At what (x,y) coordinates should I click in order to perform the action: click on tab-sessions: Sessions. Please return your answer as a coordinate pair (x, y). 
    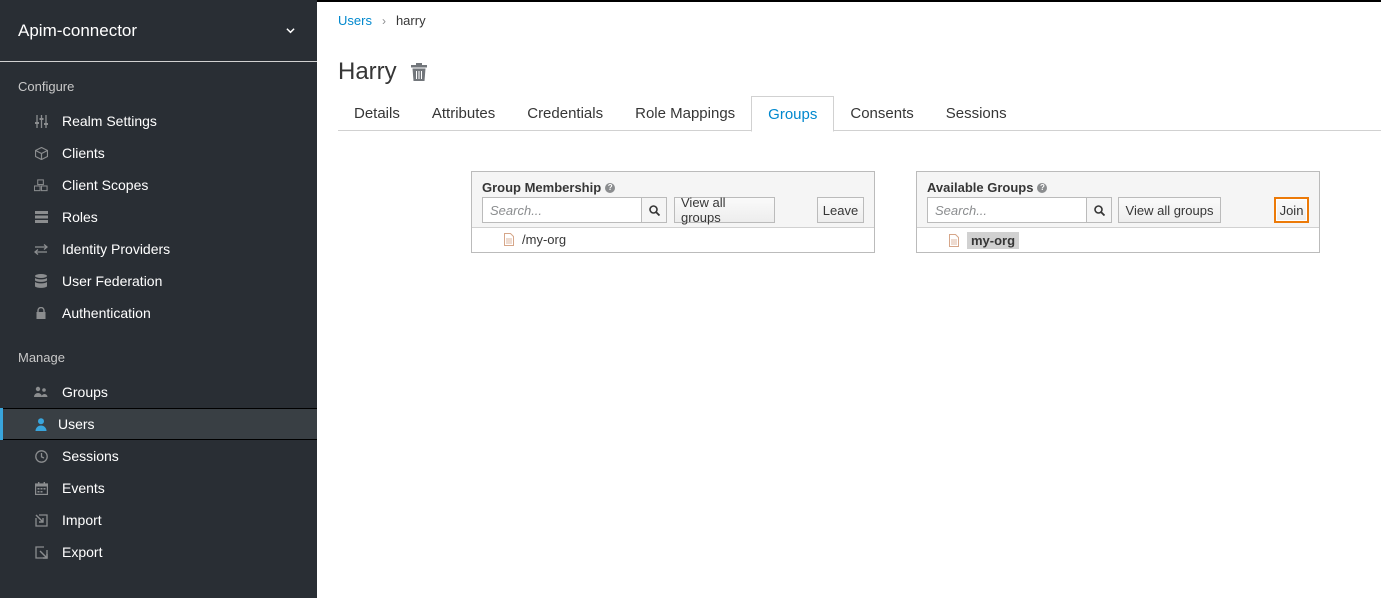
    Looking at the image, I should click on (976, 113).